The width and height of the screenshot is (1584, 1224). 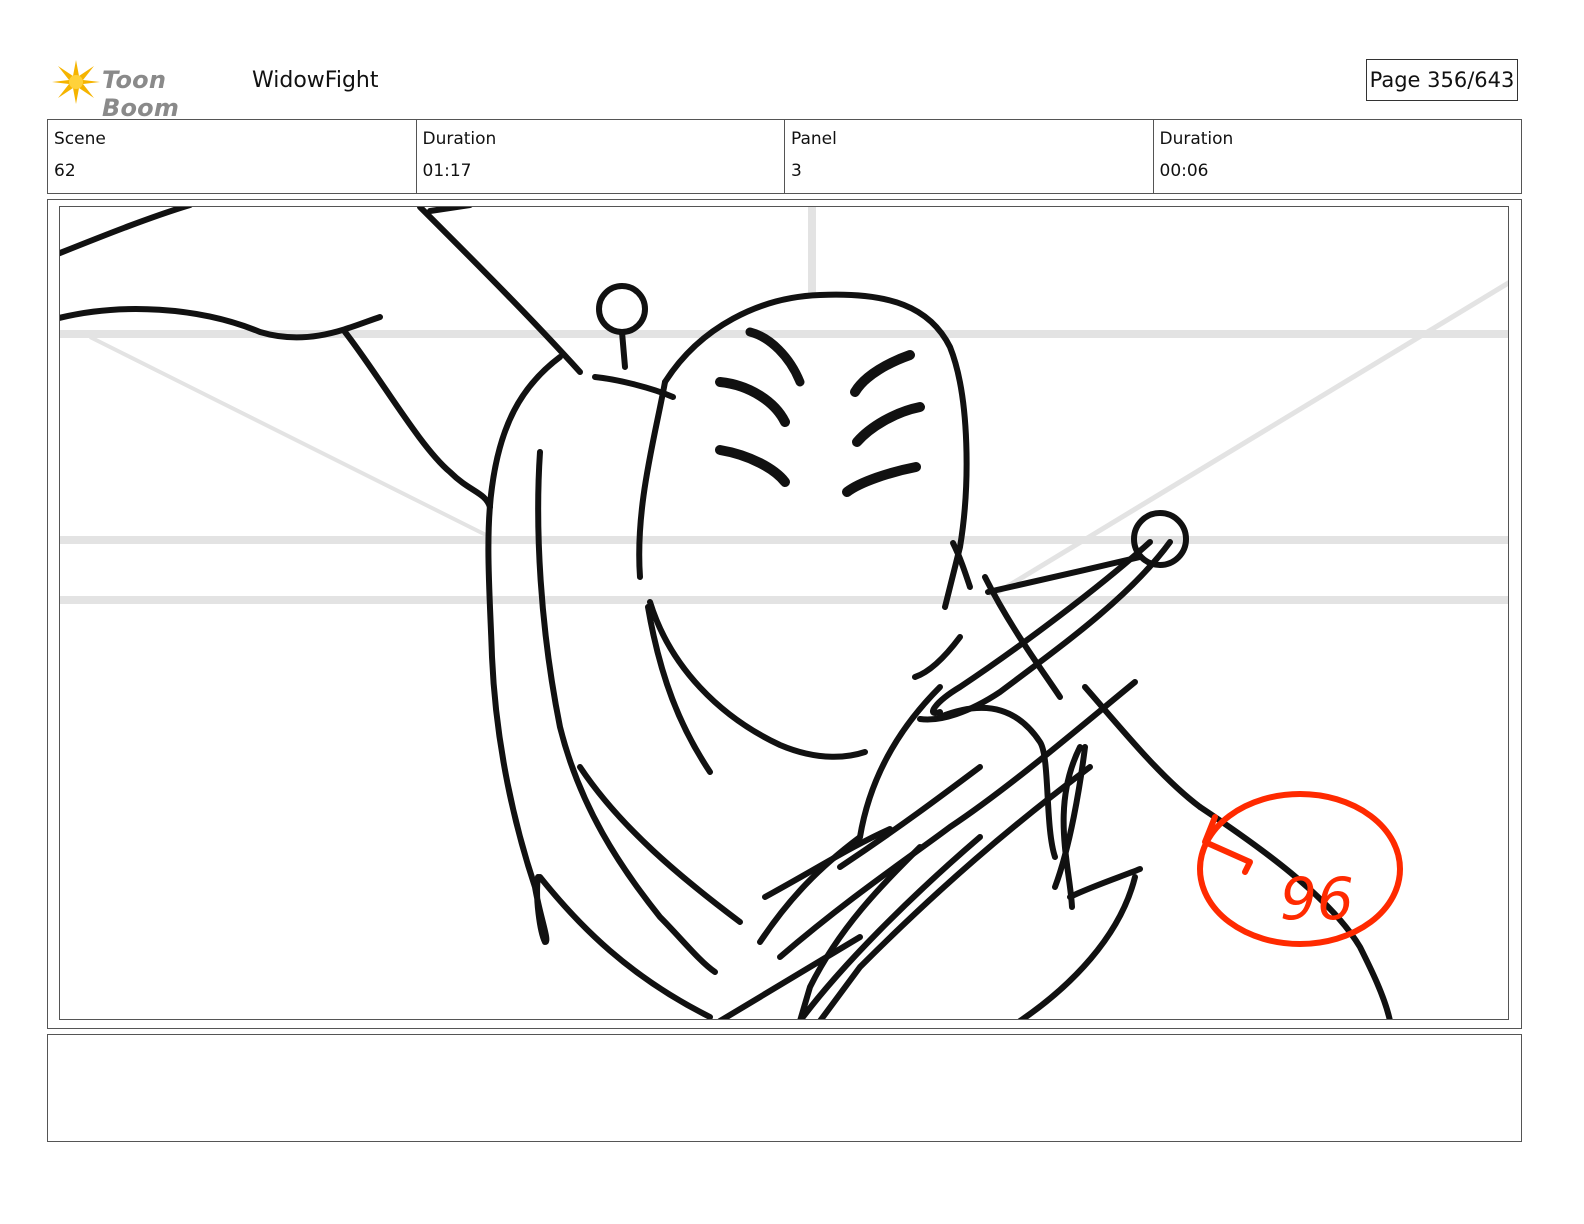 What do you see at coordinates (795, 89) in the screenshot?
I see `page-header: Toon Boom WidowFight Page 356/643` at bounding box center [795, 89].